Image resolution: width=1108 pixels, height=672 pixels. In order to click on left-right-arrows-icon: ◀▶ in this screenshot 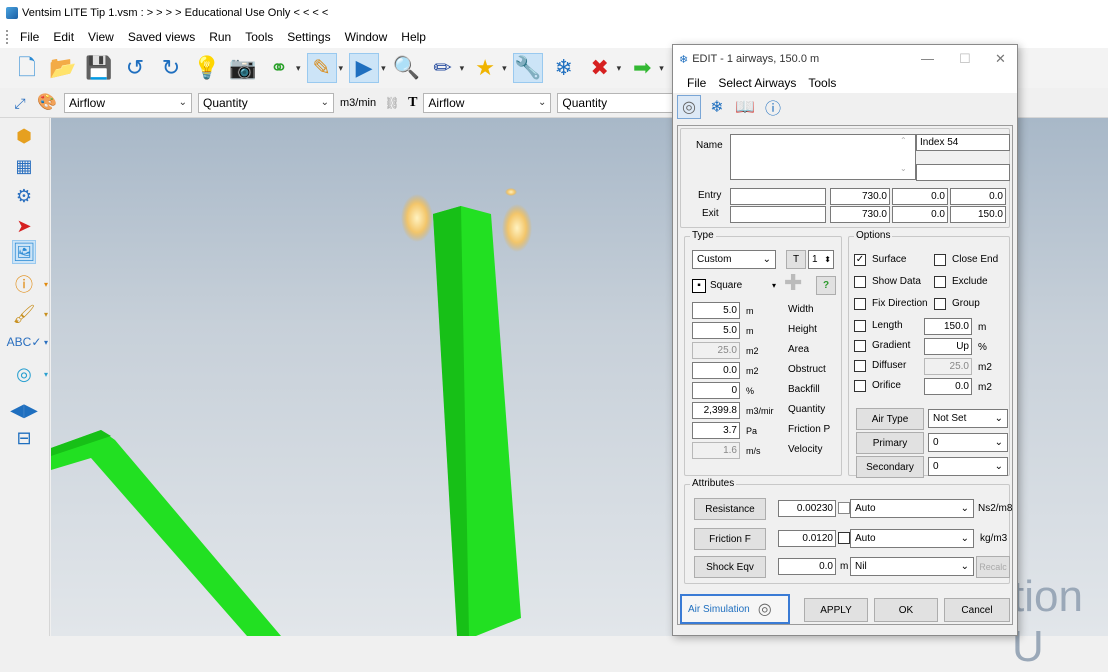, I will do `click(24, 410)`.